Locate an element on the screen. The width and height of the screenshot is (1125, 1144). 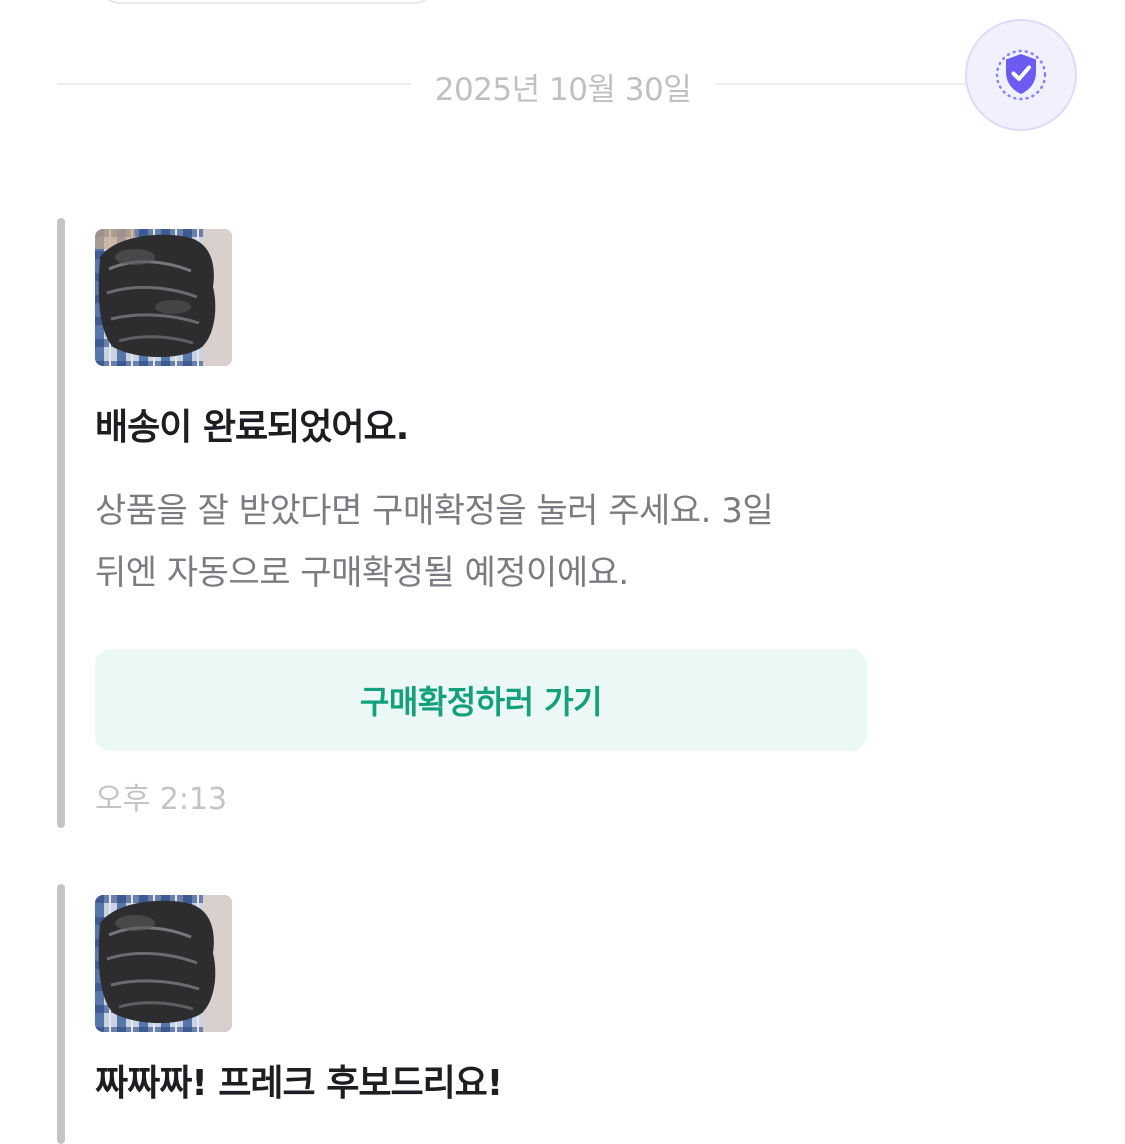
previous-message-pill is located at coordinates (267, 2).